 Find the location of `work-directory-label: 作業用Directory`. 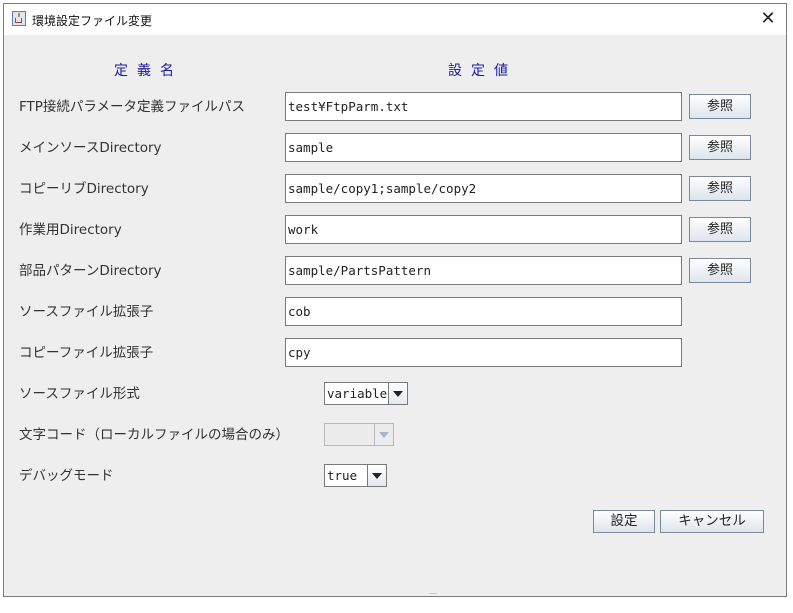

work-directory-label: 作業用Directory is located at coordinates (70, 230).